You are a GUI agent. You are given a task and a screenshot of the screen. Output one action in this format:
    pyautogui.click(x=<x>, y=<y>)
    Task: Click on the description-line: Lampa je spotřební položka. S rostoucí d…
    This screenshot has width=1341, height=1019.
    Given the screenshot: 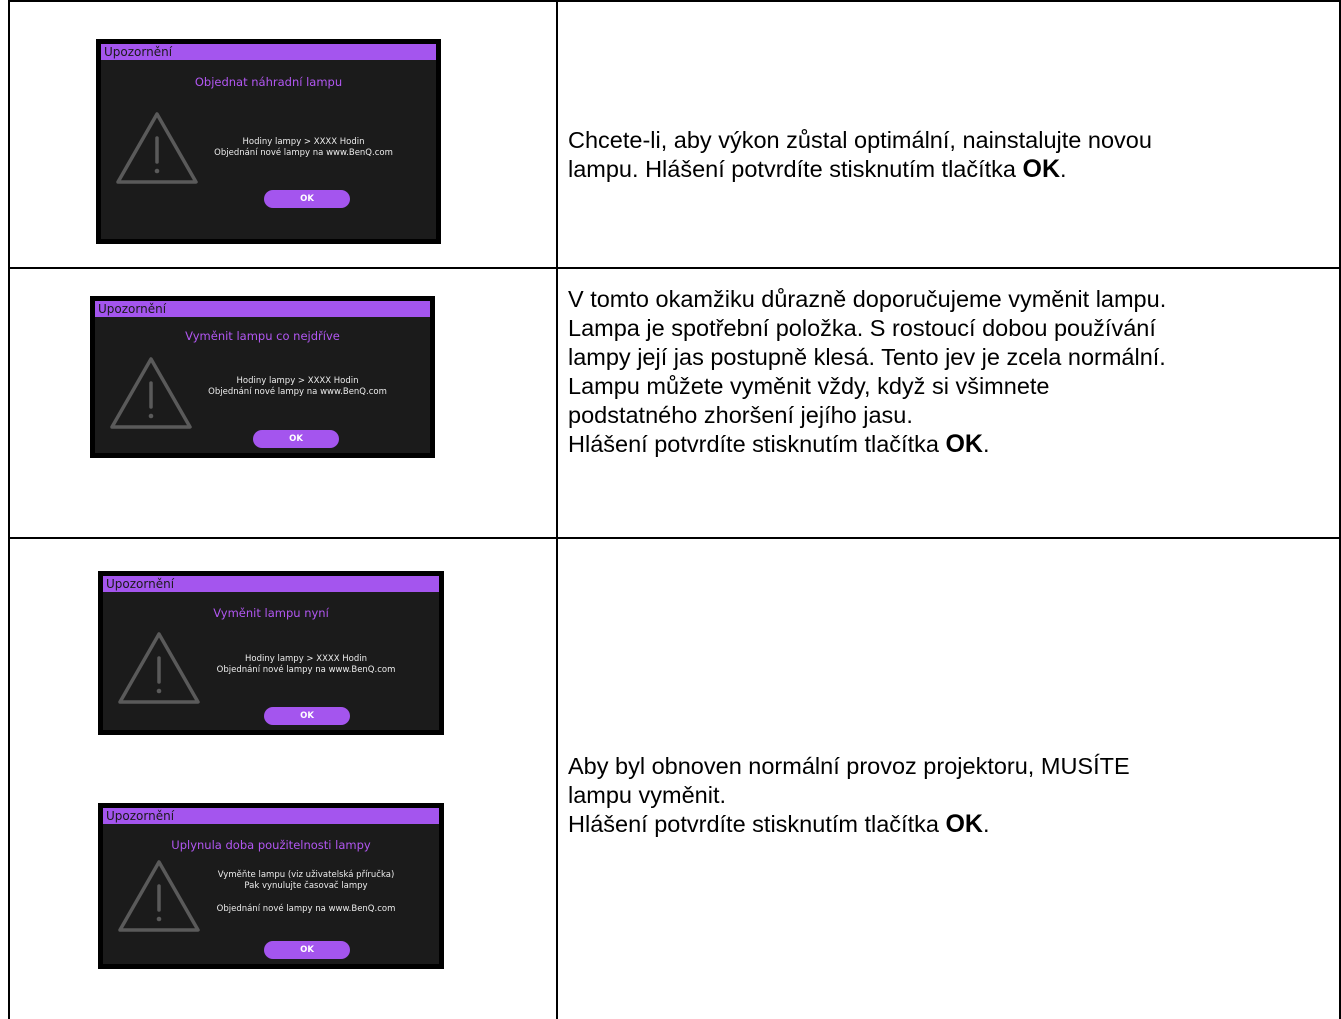 What is the action you would take?
    pyautogui.click(x=862, y=328)
    